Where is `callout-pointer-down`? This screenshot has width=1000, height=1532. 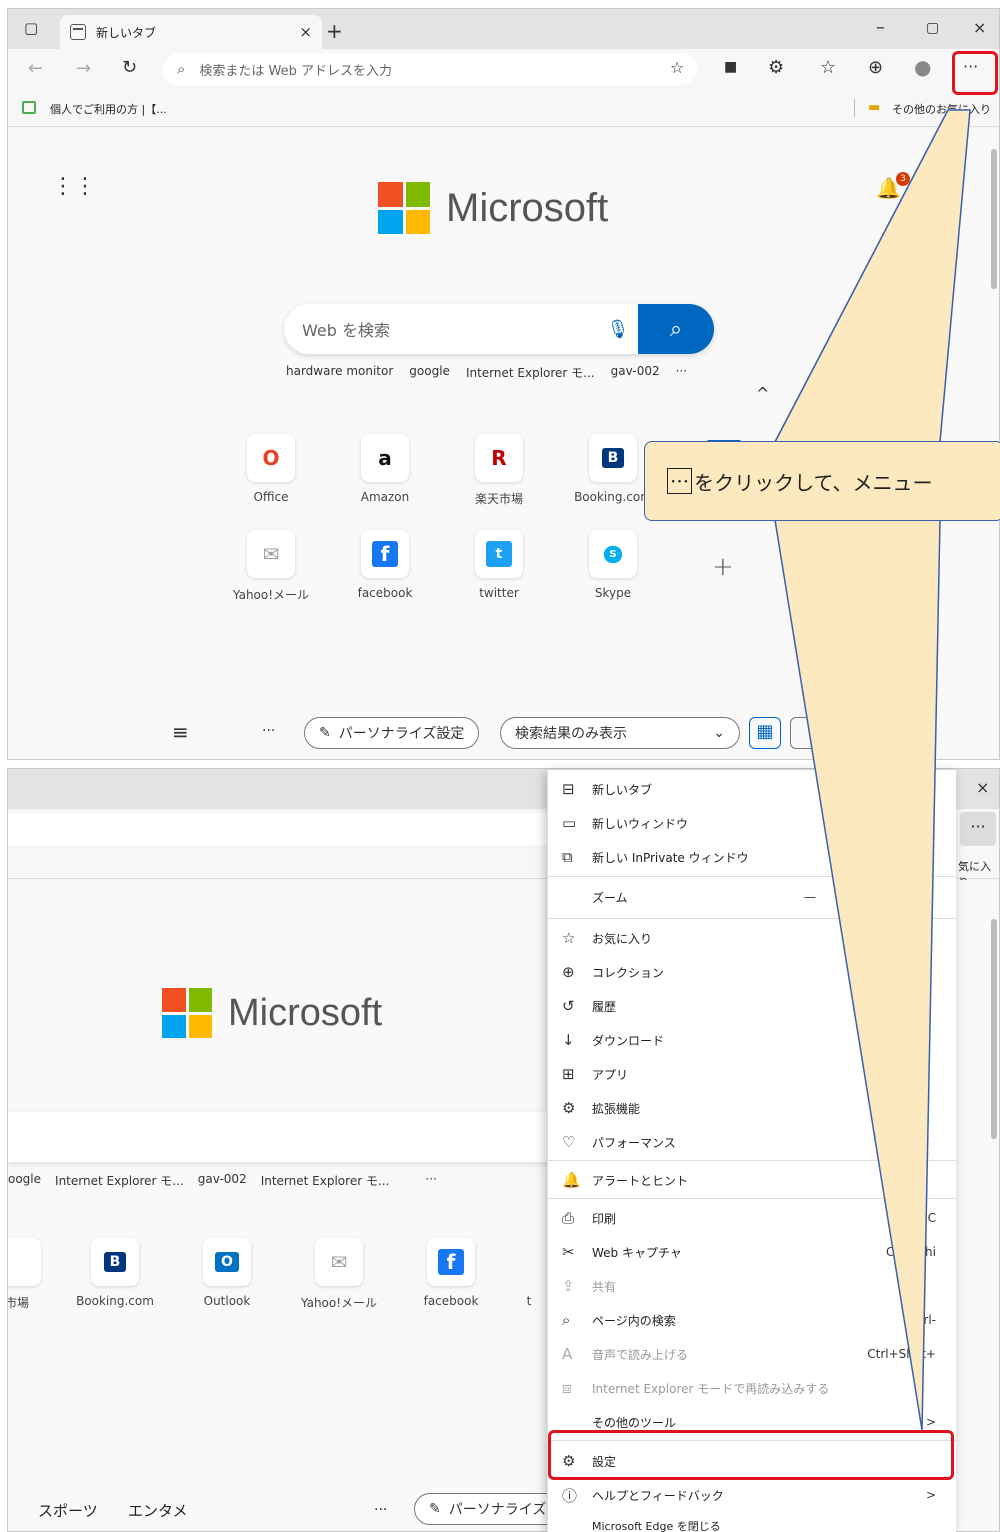 callout-pointer-down is located at coordinates (857, 975).